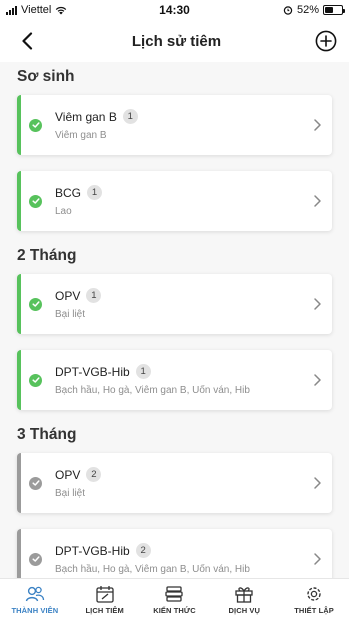 The width and height of the screenshot is (349, 620). I want to click on plus-circle-icon, so click(326, 41).